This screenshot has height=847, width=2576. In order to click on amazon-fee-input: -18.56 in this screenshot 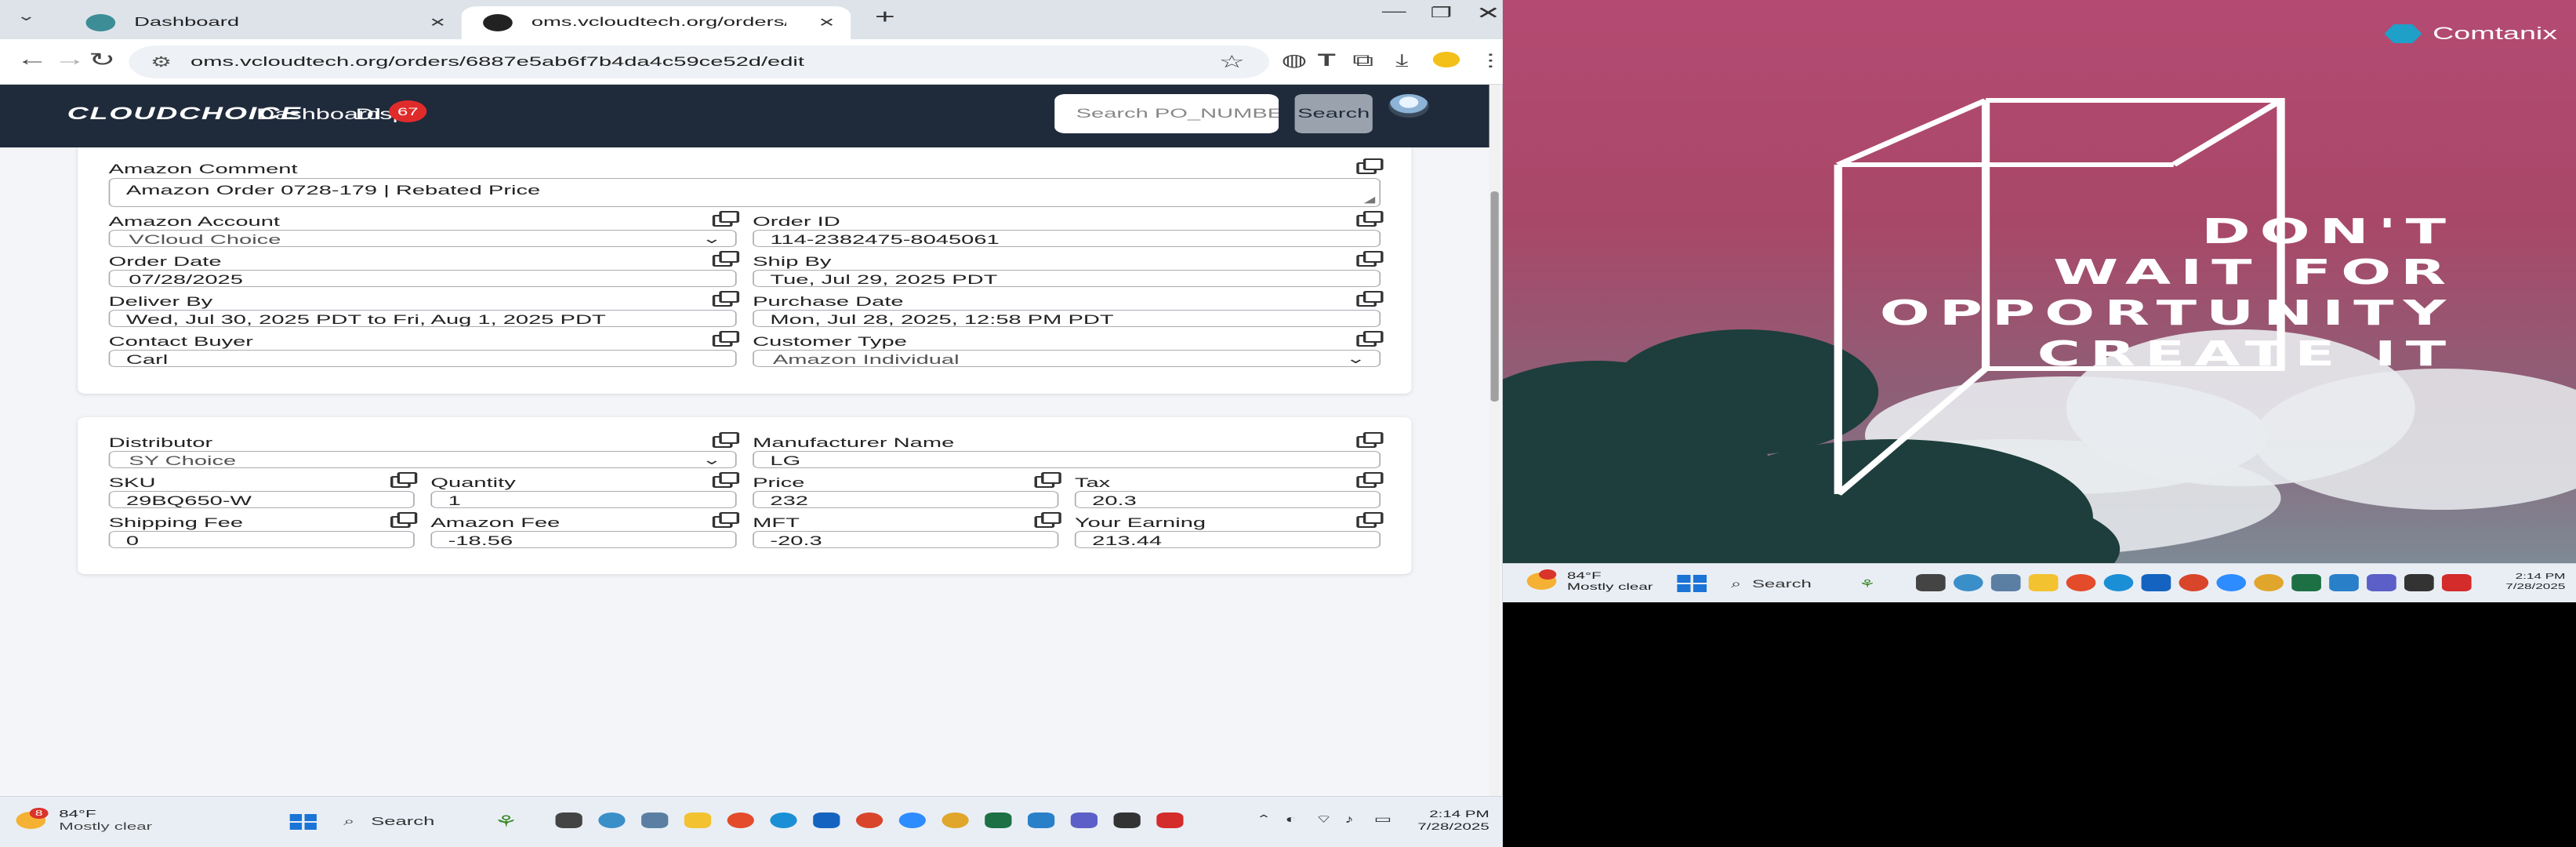, I will do `click(584, 539)`.